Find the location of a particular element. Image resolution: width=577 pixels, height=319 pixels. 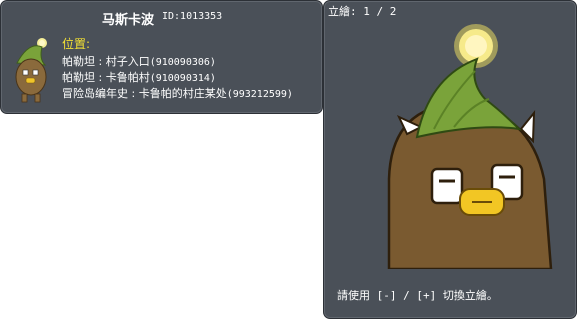

location-entry: 帕勒坦 : 卡鲁帕村(910090314) is located at coordinates (139, 77).